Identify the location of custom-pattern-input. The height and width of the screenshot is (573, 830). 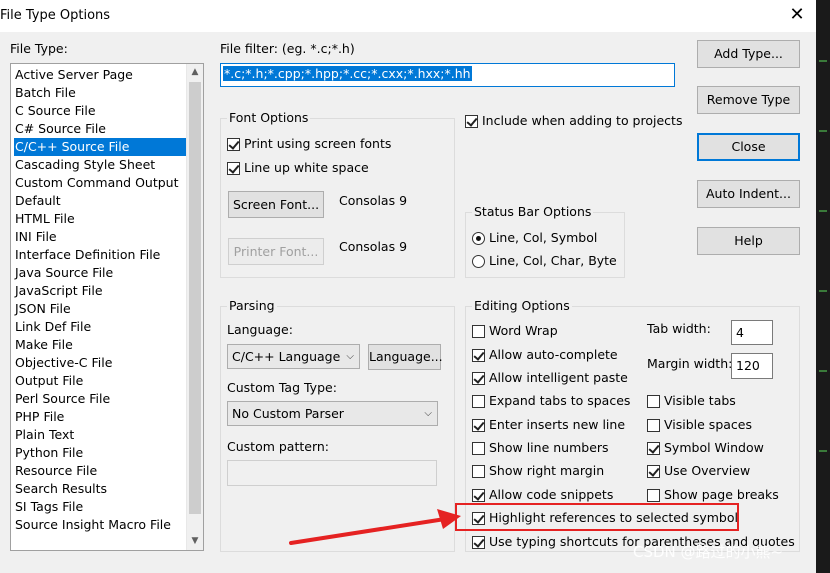
(332, 473).